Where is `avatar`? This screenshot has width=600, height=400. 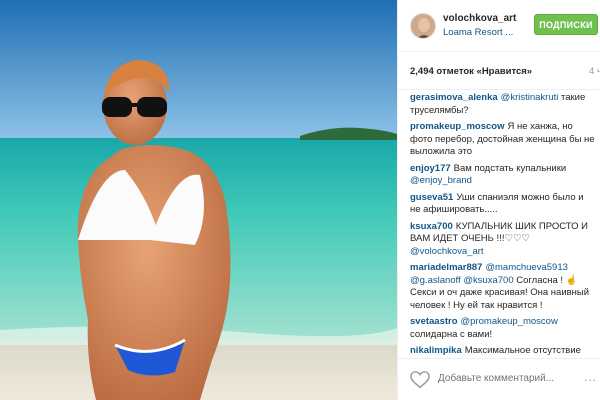 avatar is located at coordinates (423, 26).